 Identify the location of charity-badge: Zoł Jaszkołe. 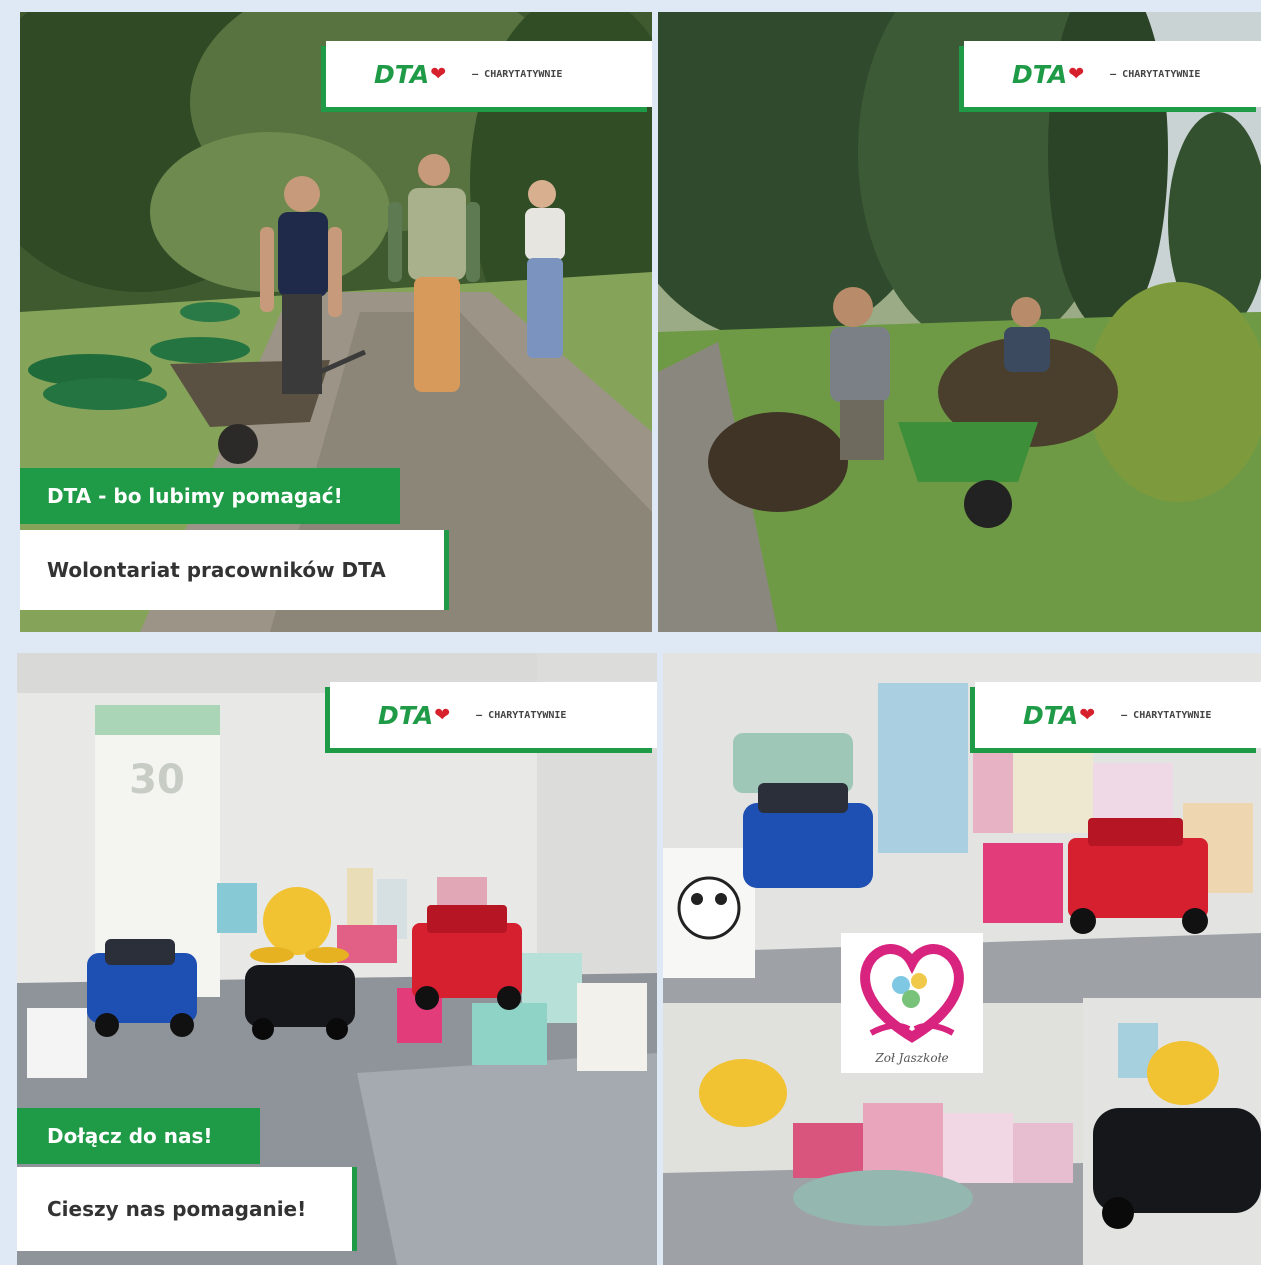
(912, 1003).